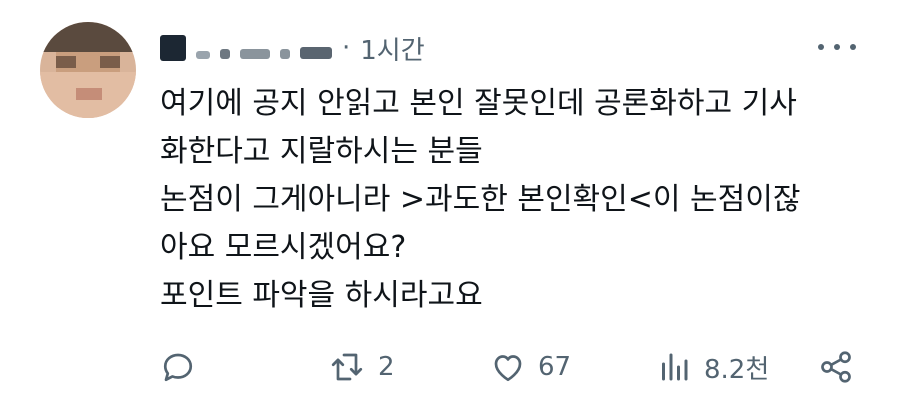  I want to click on like-icon, so click(508, 368).